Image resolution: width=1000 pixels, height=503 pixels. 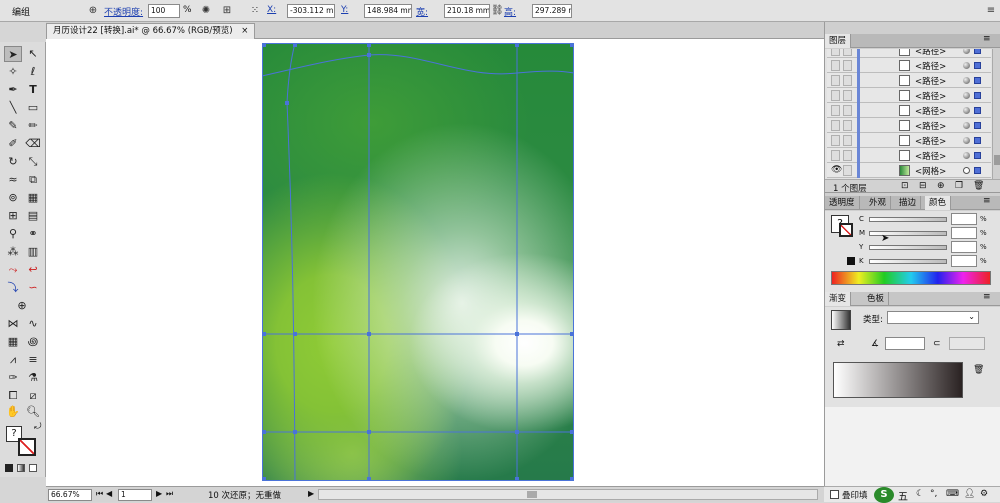 What do you see at coordinates (964, 247) in the screenshot?
I see `y-input` at bounding box center [964, 247].